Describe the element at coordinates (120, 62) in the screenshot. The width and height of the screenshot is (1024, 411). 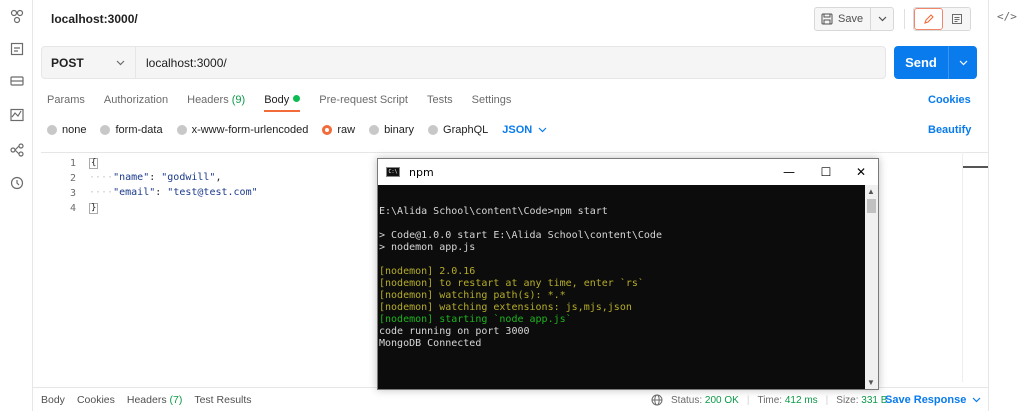
I see `chevron-down-icon` at that location.